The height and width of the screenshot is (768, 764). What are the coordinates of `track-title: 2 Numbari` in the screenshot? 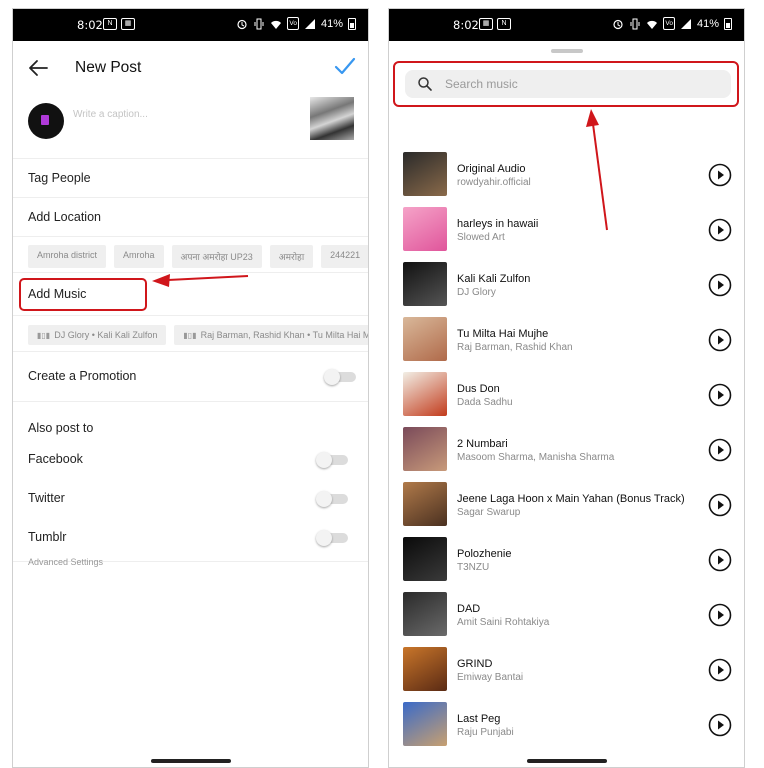 It's located at (482, 444).